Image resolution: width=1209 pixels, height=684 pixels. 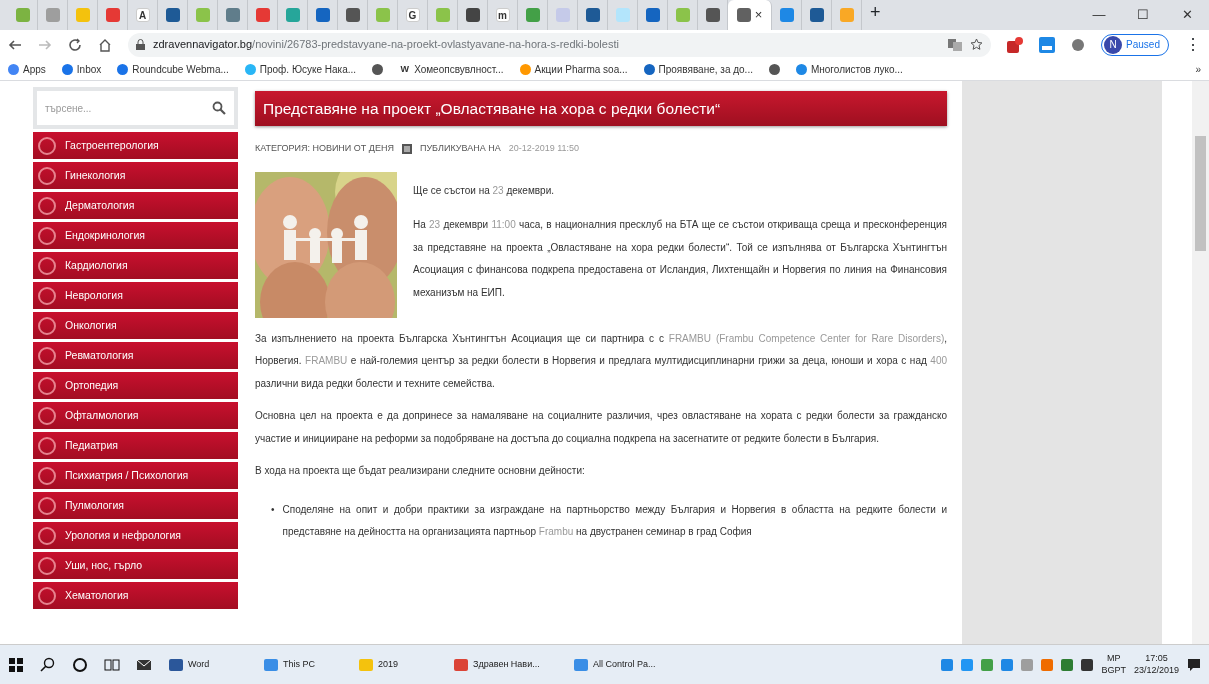 I want to click on favicon: G, so click(x=412, y=15).